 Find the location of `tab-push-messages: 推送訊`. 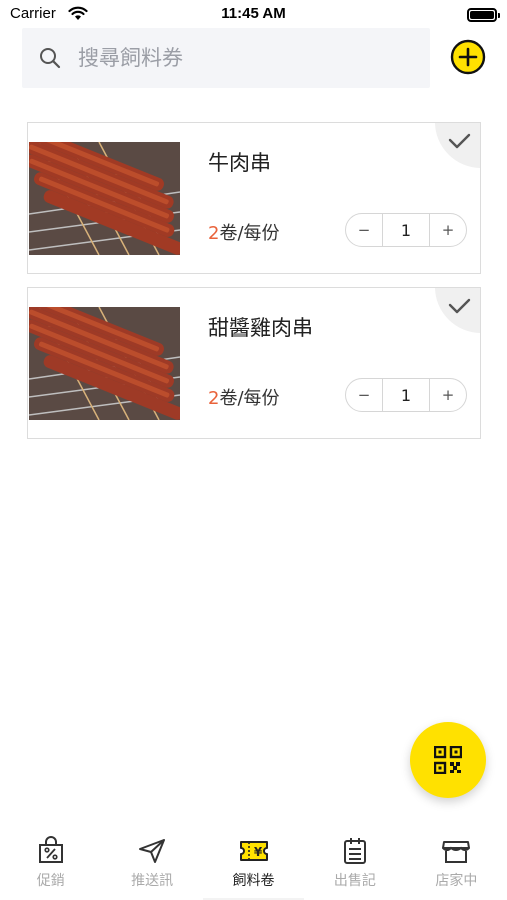

tab-push-messages: 推送訊 is located at coordinates (151, 862).